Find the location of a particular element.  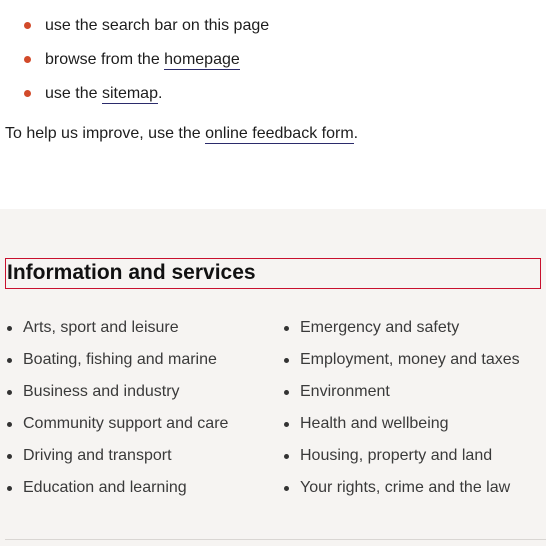

service-link-business: Business and industry is located at coordinates (114, 392).